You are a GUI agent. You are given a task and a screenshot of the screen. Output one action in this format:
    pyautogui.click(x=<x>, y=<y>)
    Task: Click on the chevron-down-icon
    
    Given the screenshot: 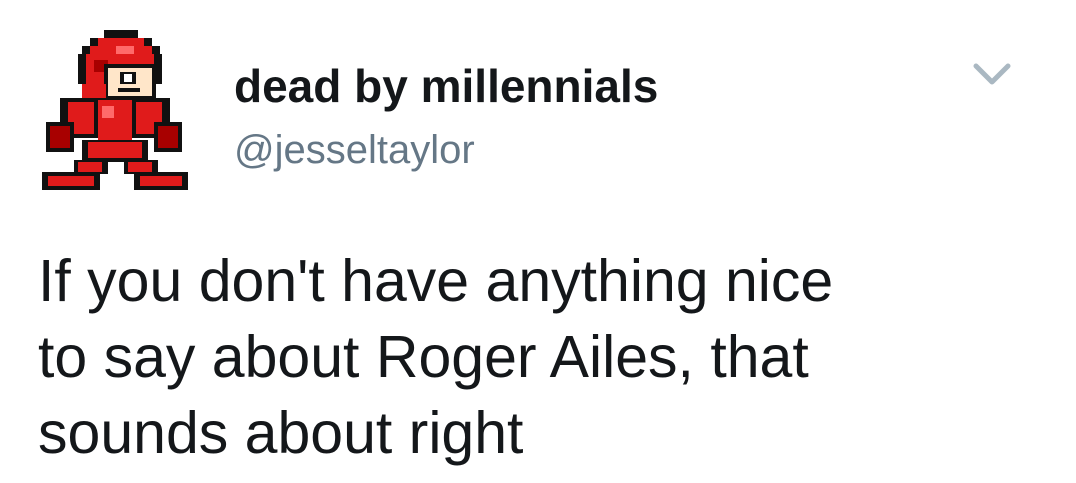 What is the action you would take?
    pyautogui.click(x=992, y=74)
    